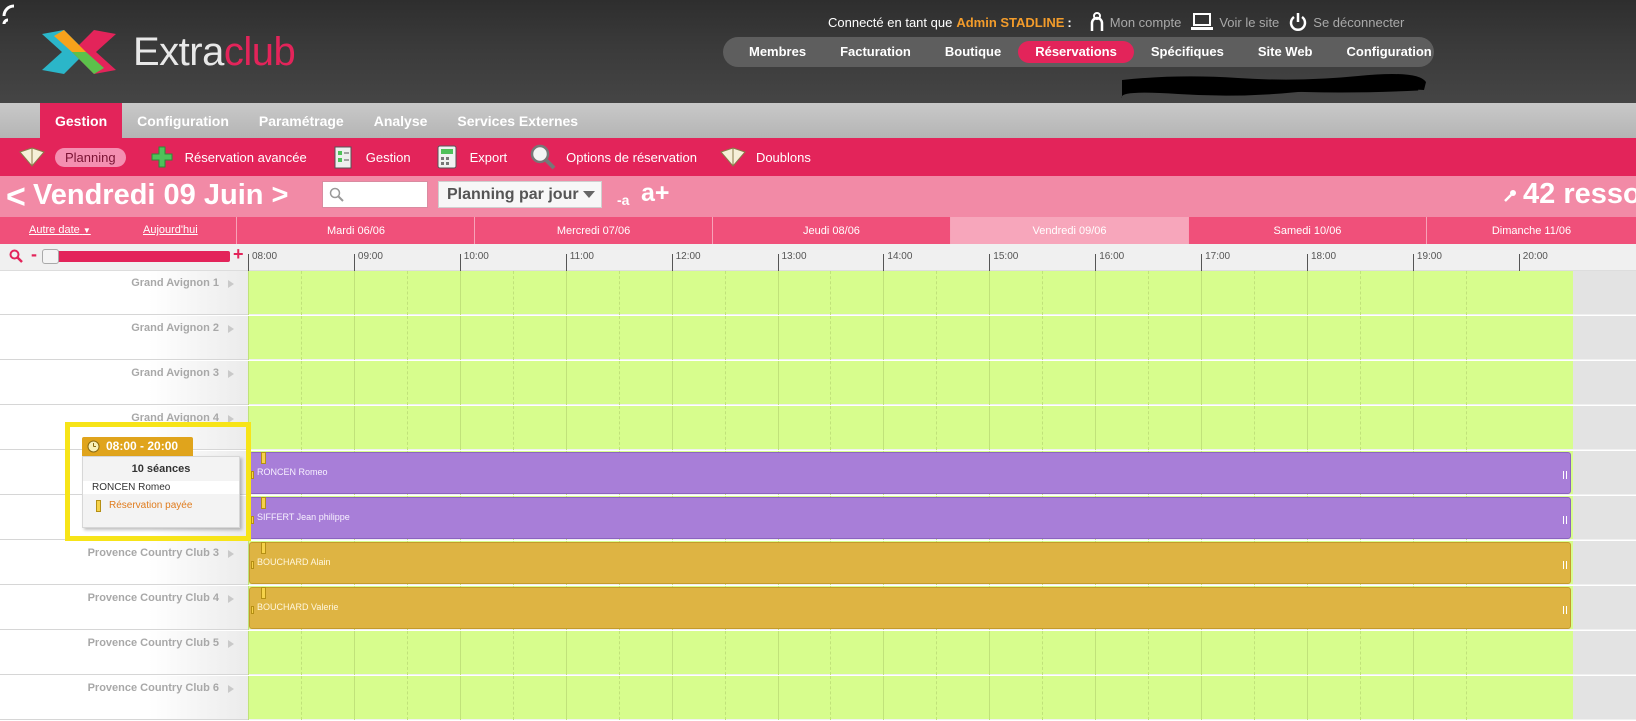  What do you see at coordinates (1235, 22) in the screenshot?
I see `view-site-link: Voir le site` at bounding box center [1235, 22].